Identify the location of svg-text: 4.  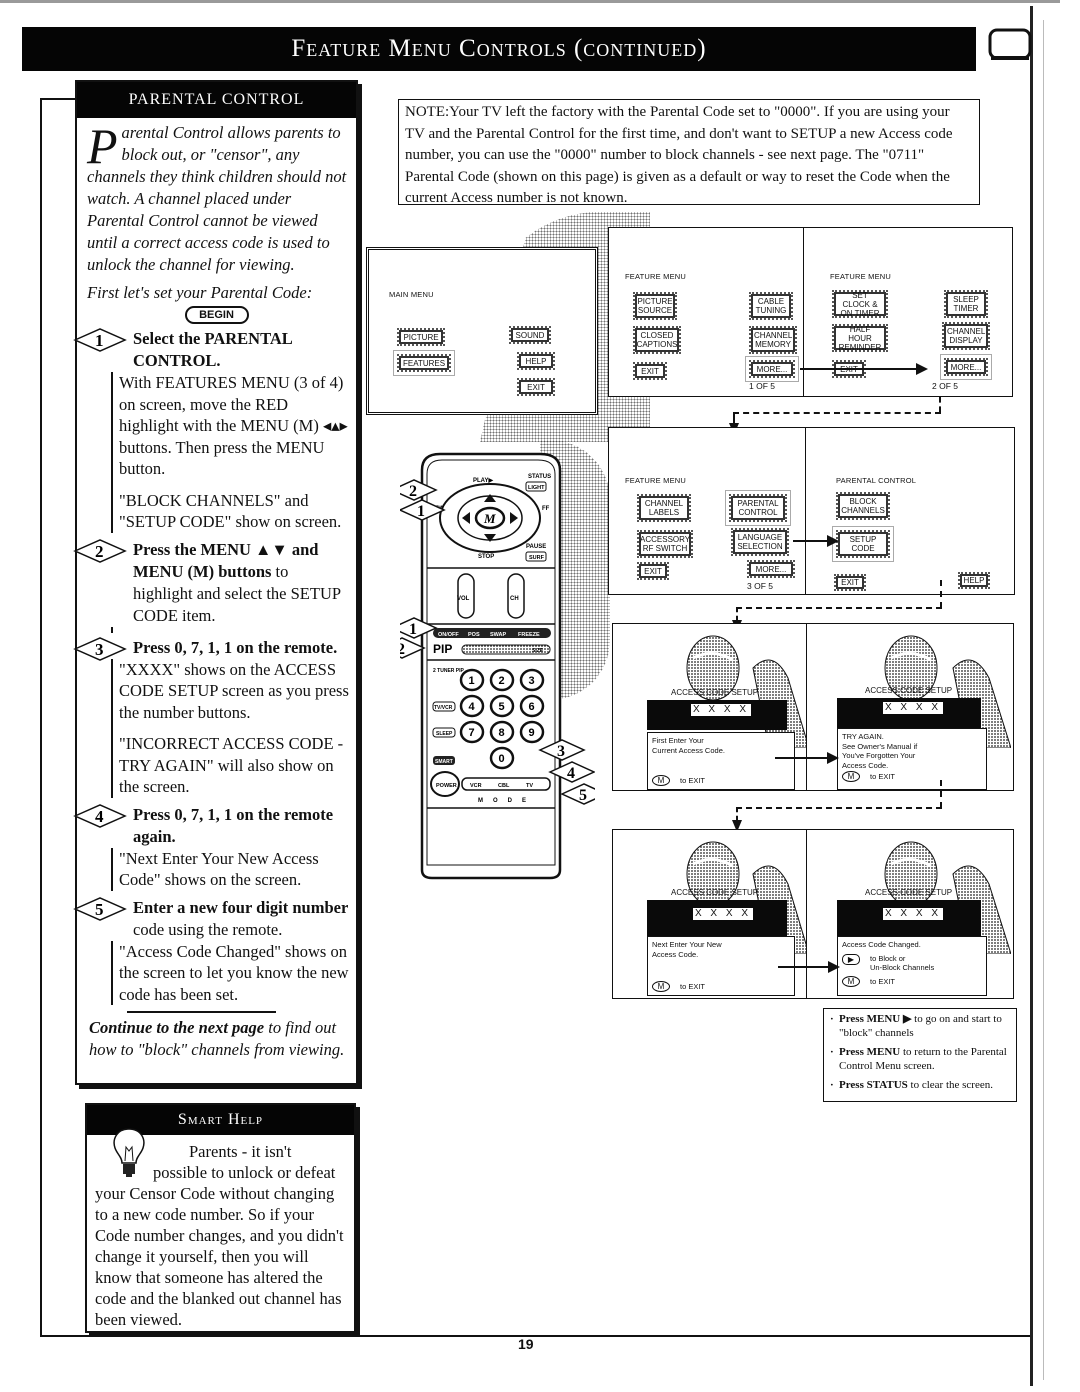
(99, 816).